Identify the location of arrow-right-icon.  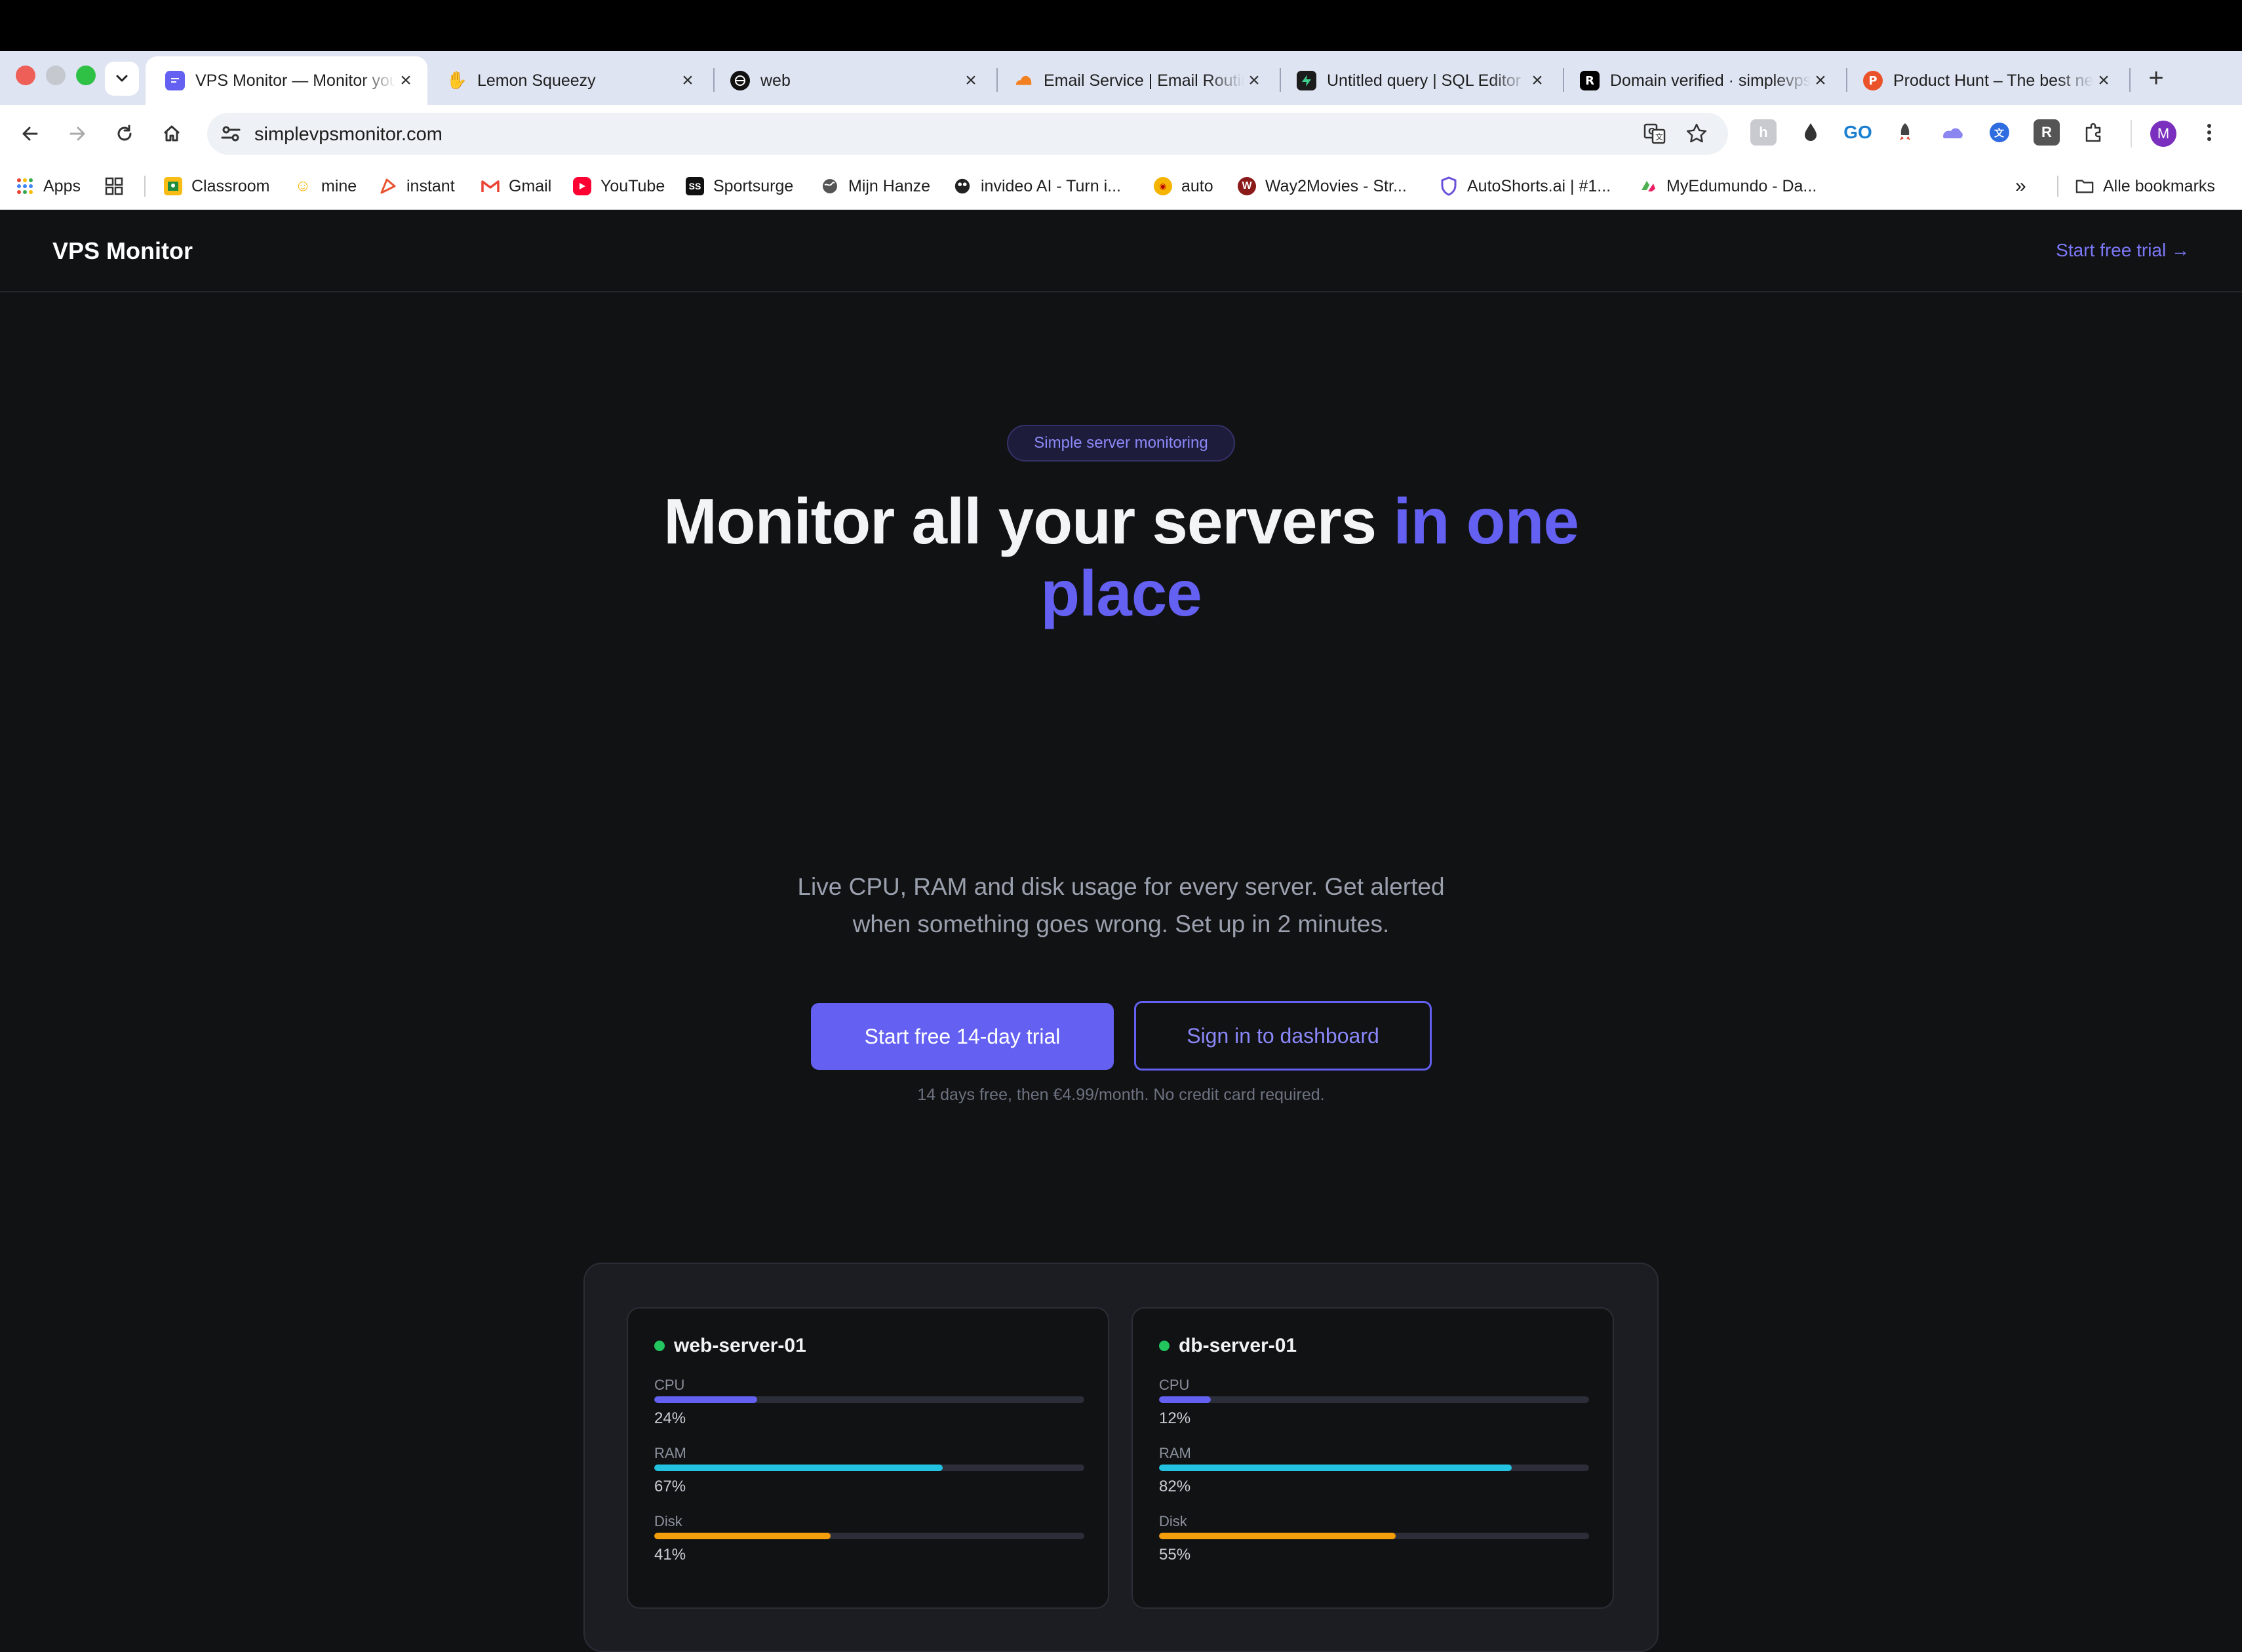
(77, 134).